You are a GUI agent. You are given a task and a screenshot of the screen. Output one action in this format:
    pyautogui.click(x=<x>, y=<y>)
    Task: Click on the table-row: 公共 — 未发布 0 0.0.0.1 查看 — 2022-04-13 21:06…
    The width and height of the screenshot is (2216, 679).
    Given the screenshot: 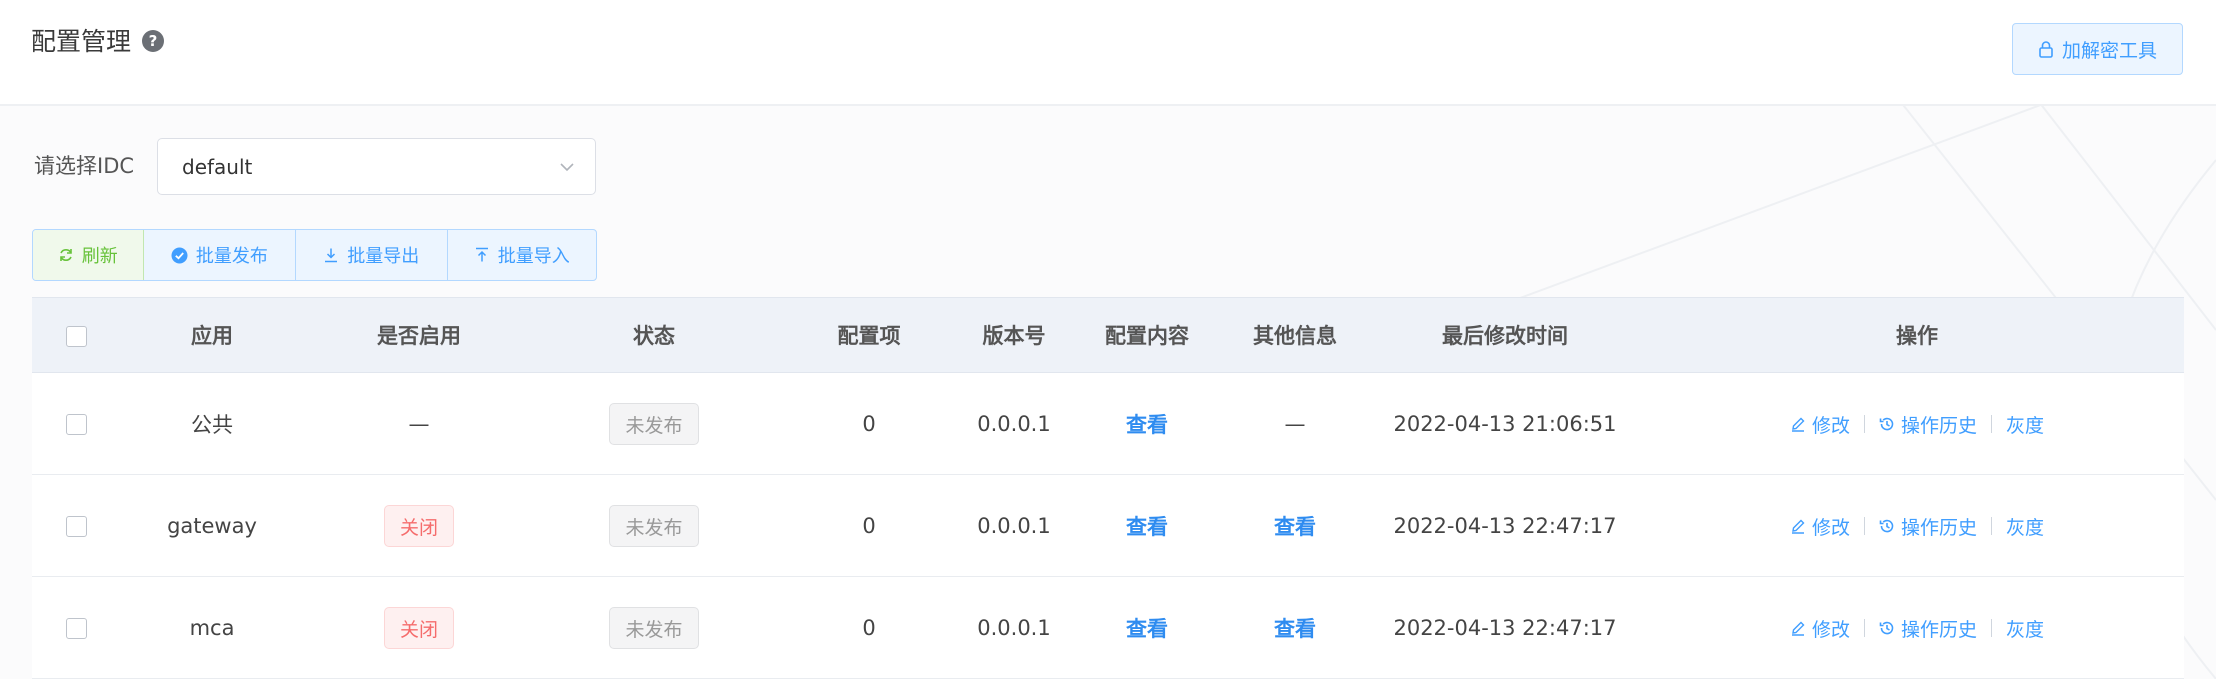 What is the action you would take?
    pyautogui.click(x=1108, y=424)
    